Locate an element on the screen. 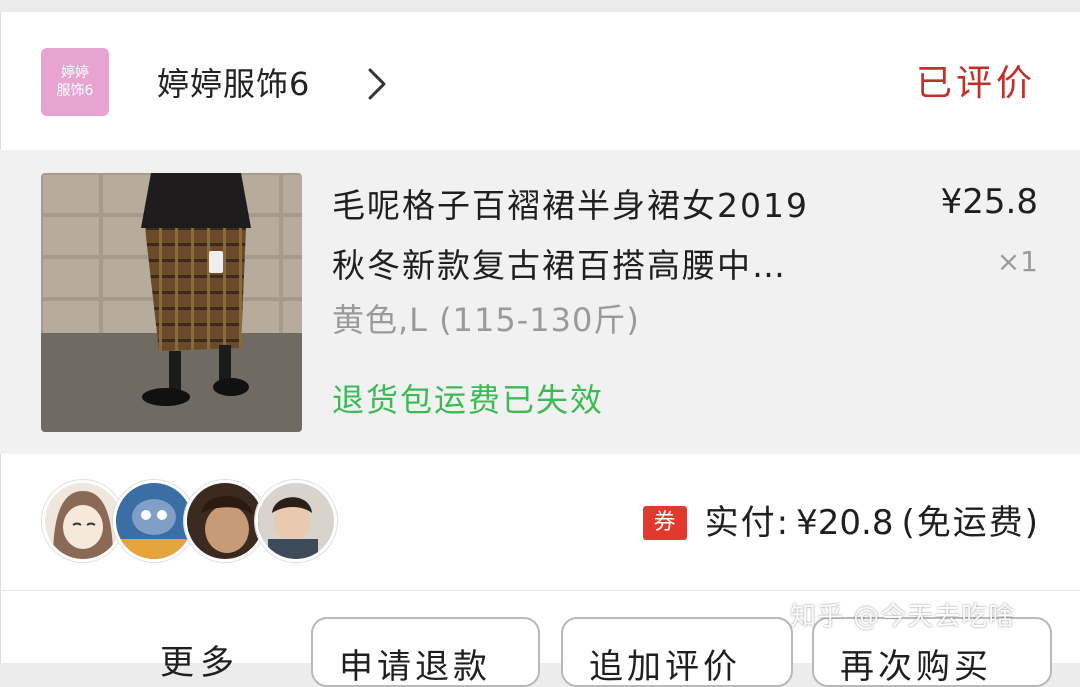 Image resolution: width=1080 pixels, height=687 pixels. avatar-child-portrait is located at coordinates (225, 521).